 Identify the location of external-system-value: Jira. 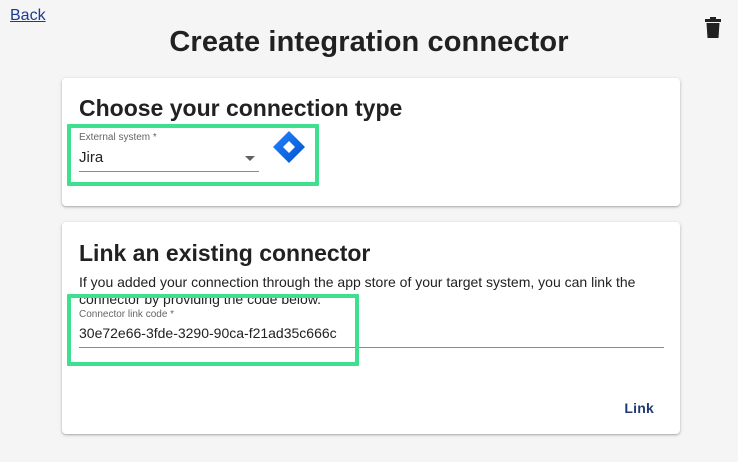
(91, 157).